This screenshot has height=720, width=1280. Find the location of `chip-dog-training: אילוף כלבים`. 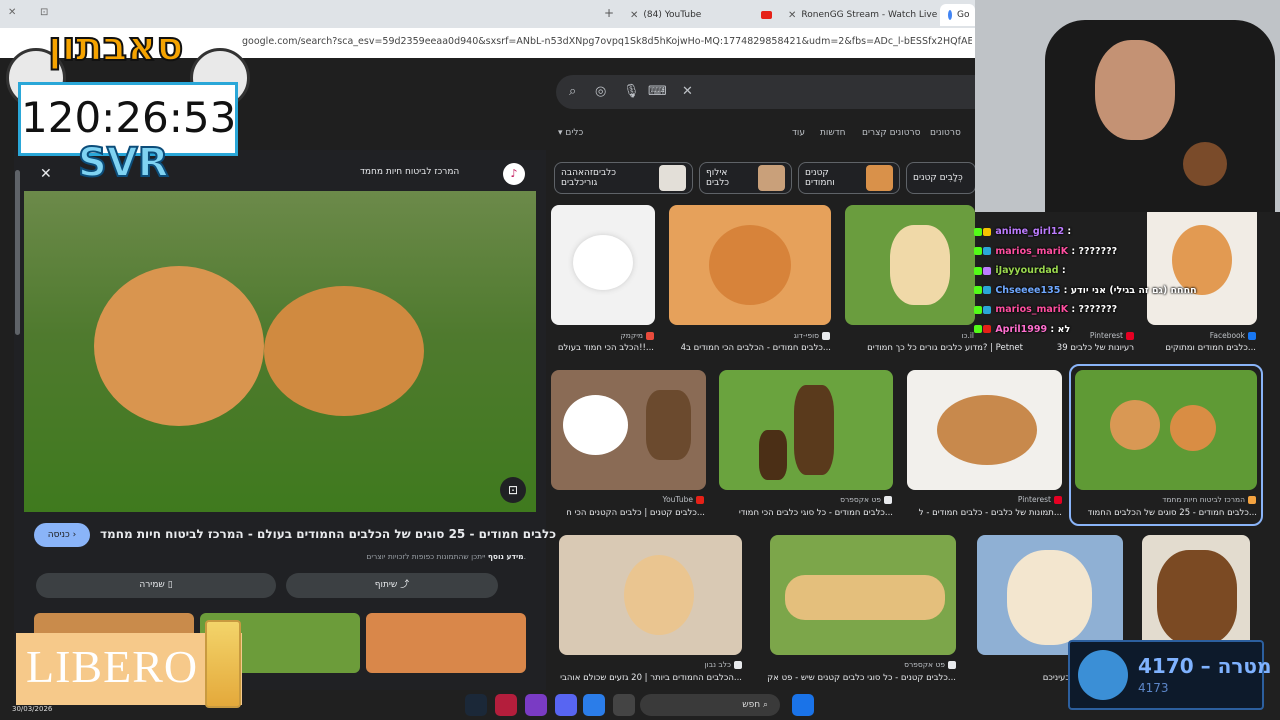

chip-dog-training: אילוף כלבים is located at coordinates (745, 178).